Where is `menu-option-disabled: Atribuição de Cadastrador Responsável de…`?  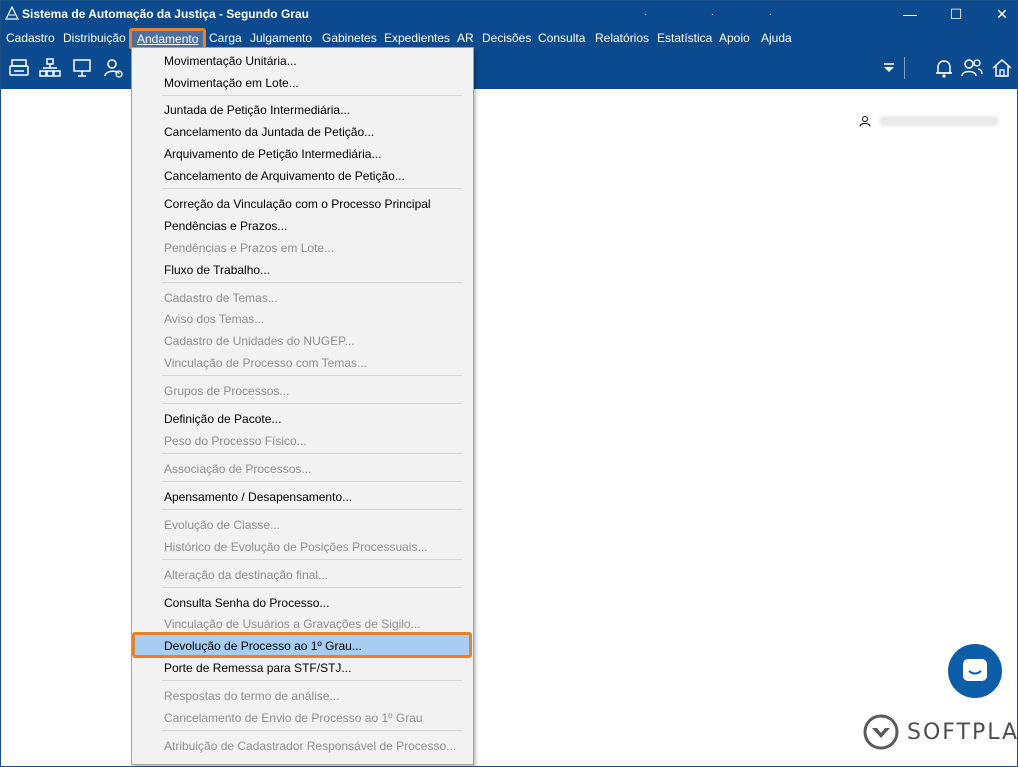 menu-option-disabled: Atribuição de Cadastrador Responsável de… is located at coordinates (310, 746).